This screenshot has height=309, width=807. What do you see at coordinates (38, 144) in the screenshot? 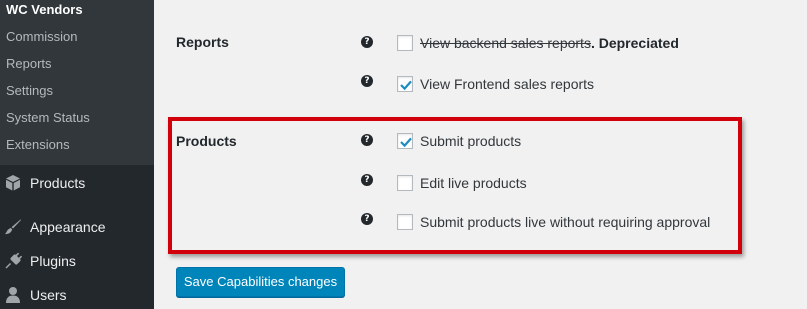
I see `submenu-item-extensions: Extensions` at bounding box center [38, 144].